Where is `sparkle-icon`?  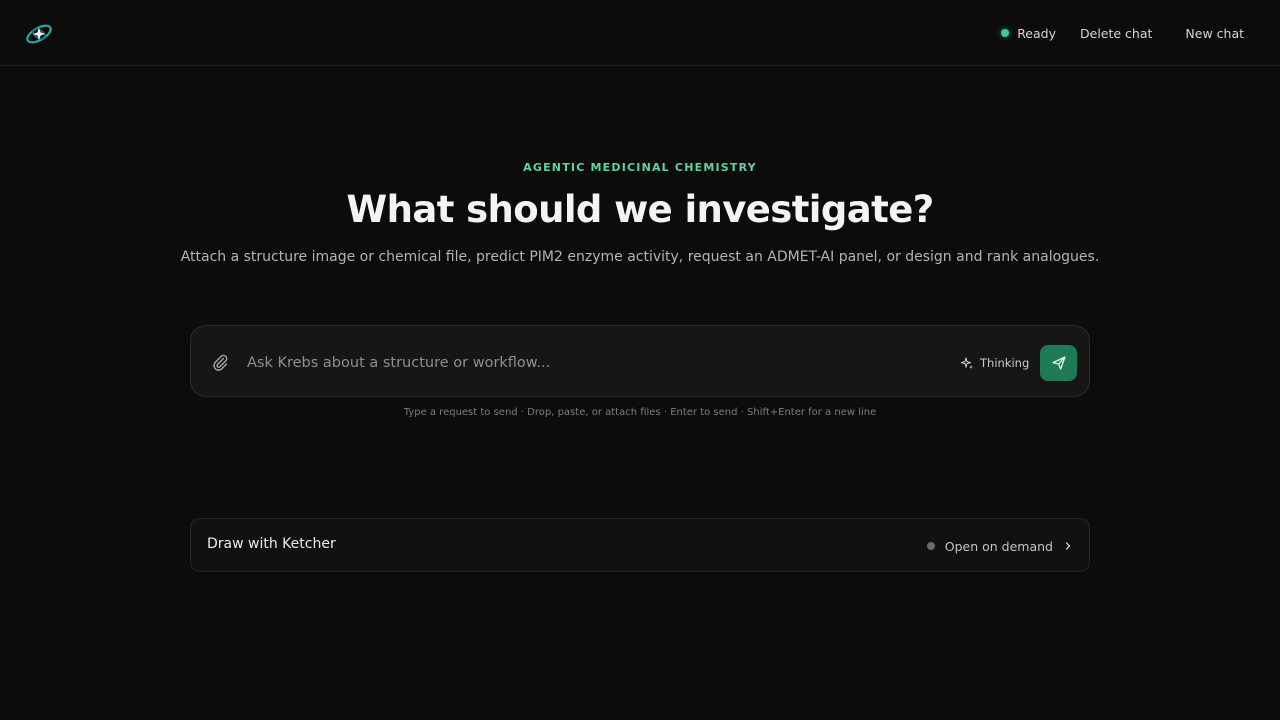
sparkle-icon is located at coordinates (967, 363).